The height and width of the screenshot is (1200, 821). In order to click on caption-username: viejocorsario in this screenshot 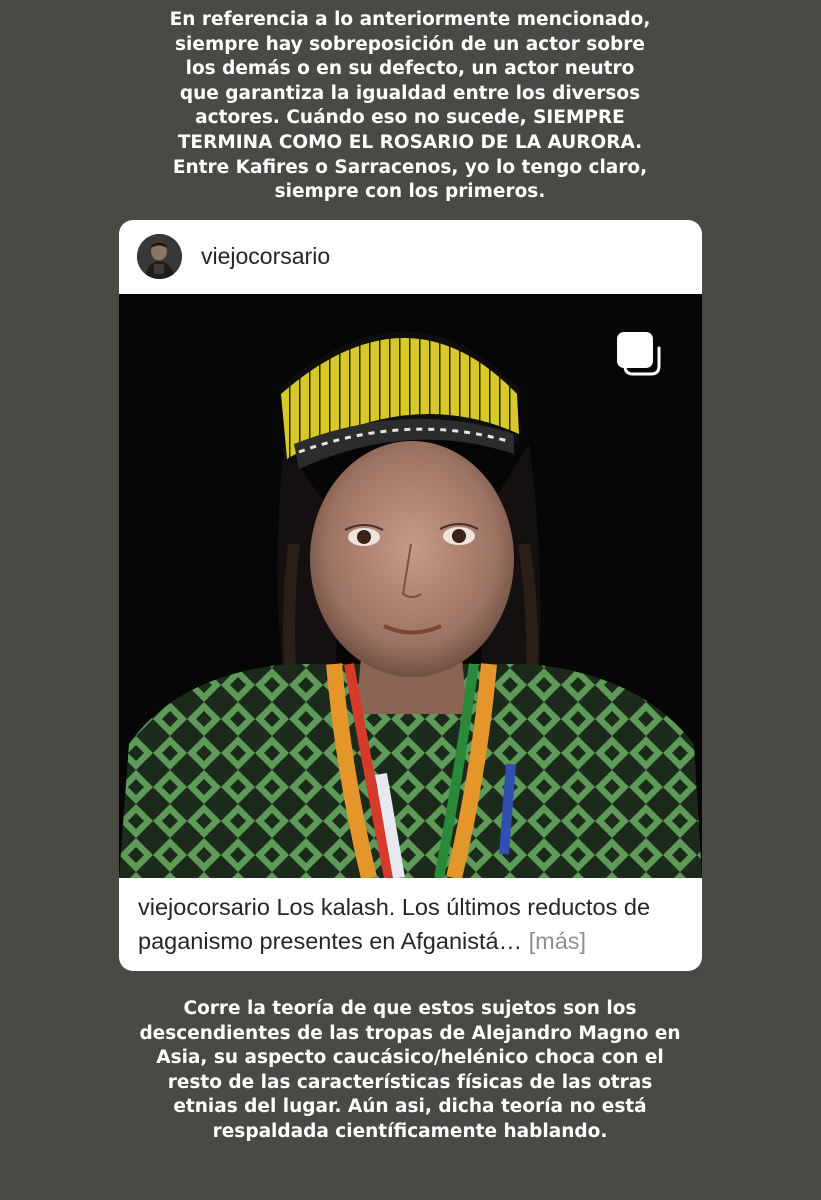, I will do `click(204, 907)`.